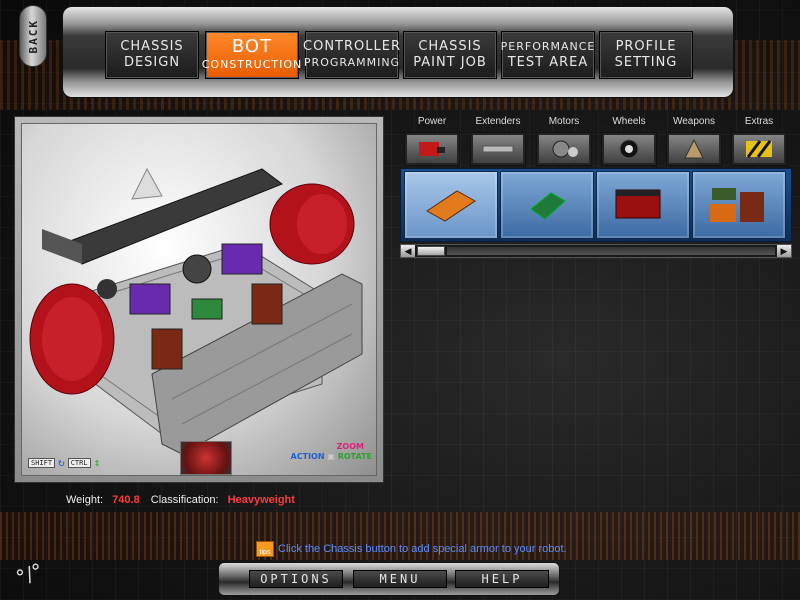 This screenshot has height=600, width=800. Describe the element at coordinates (564, 121) in the screenshot. I see `category-label-motors: Motors` at that location.